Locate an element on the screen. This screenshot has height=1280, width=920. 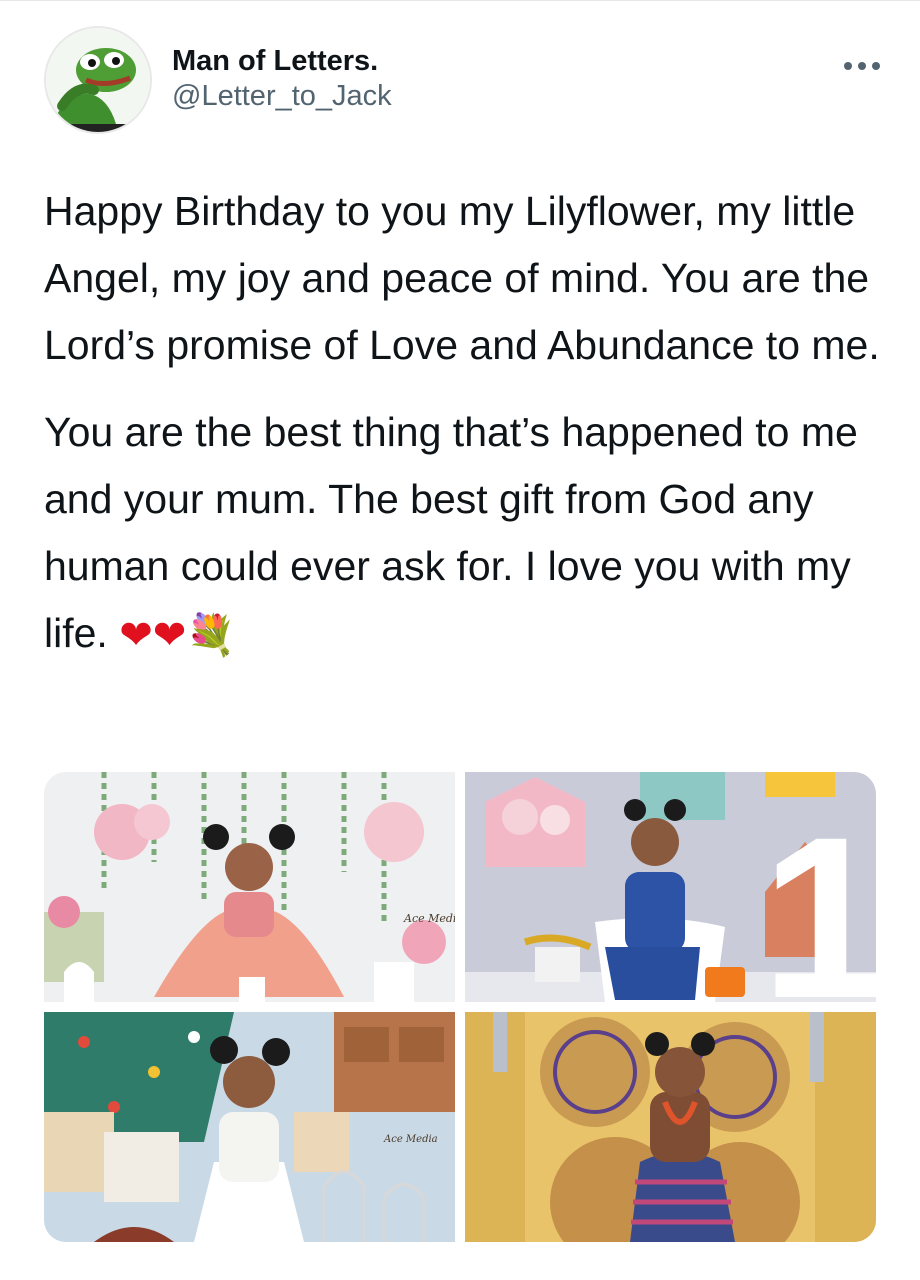
photo-2: 1 is located at coordinates (670, 887).